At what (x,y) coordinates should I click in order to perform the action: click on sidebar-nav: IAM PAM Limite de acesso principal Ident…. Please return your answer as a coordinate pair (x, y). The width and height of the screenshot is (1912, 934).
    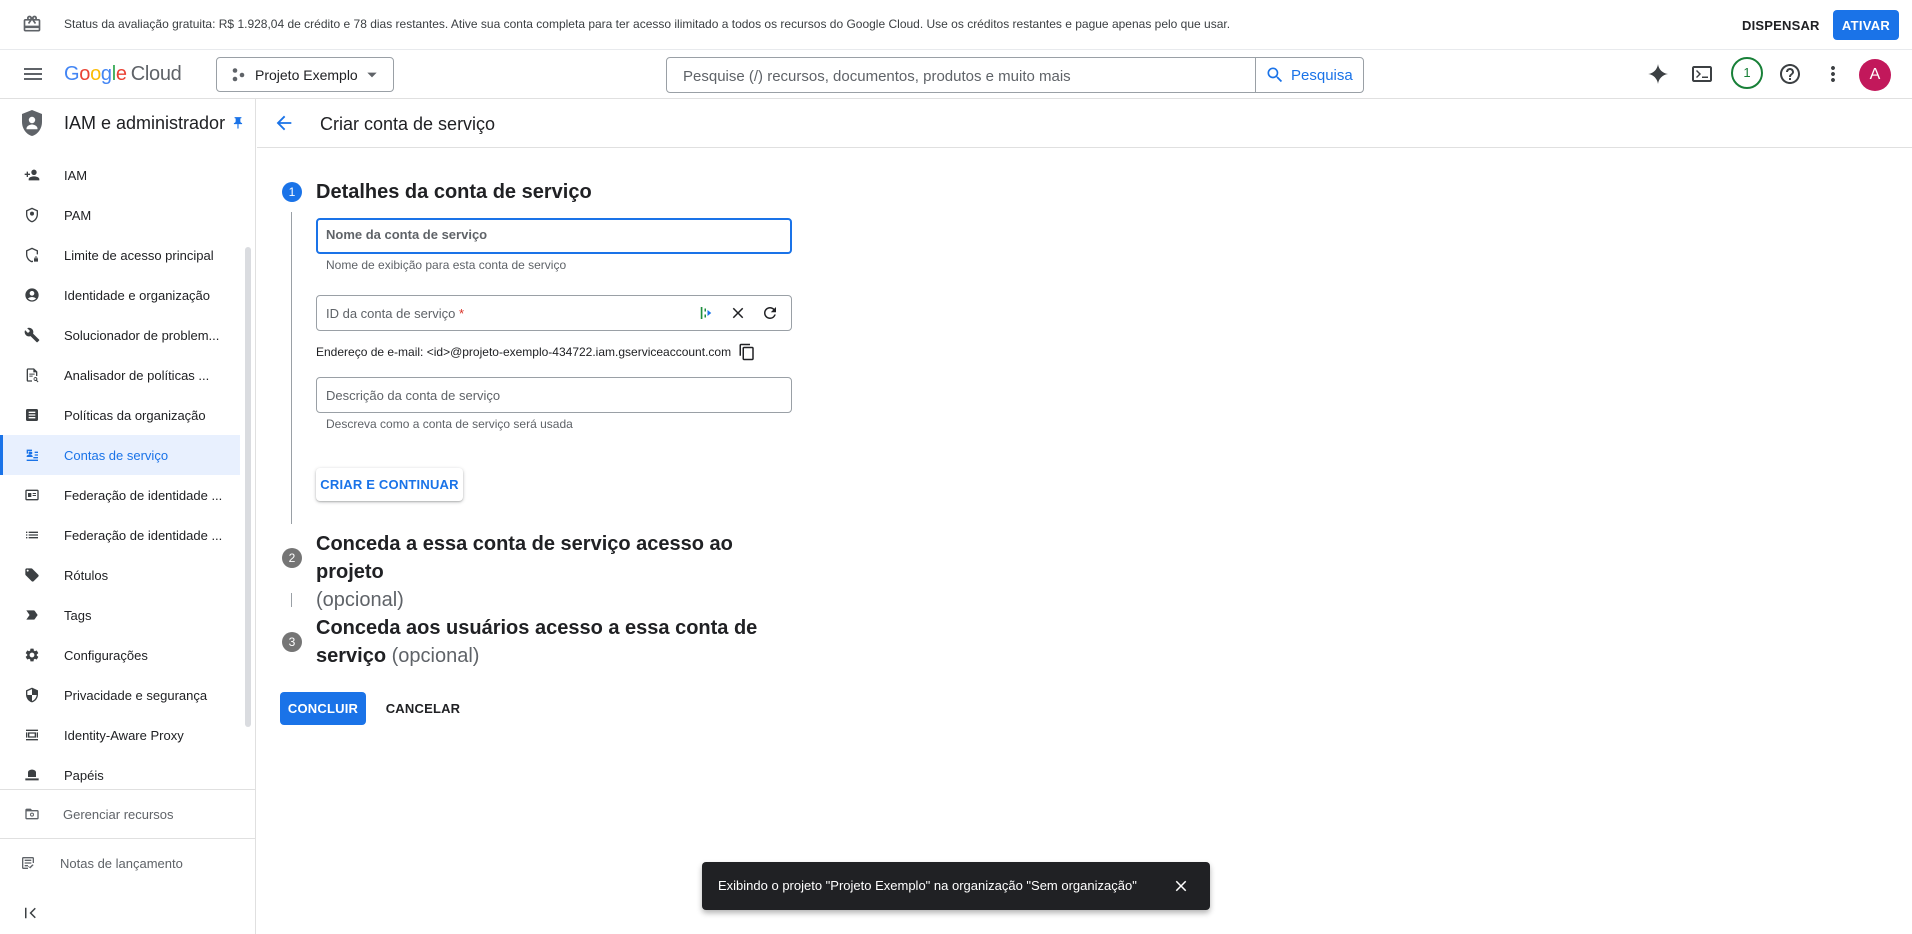
    Looking at the image, I should click on (120, 475).